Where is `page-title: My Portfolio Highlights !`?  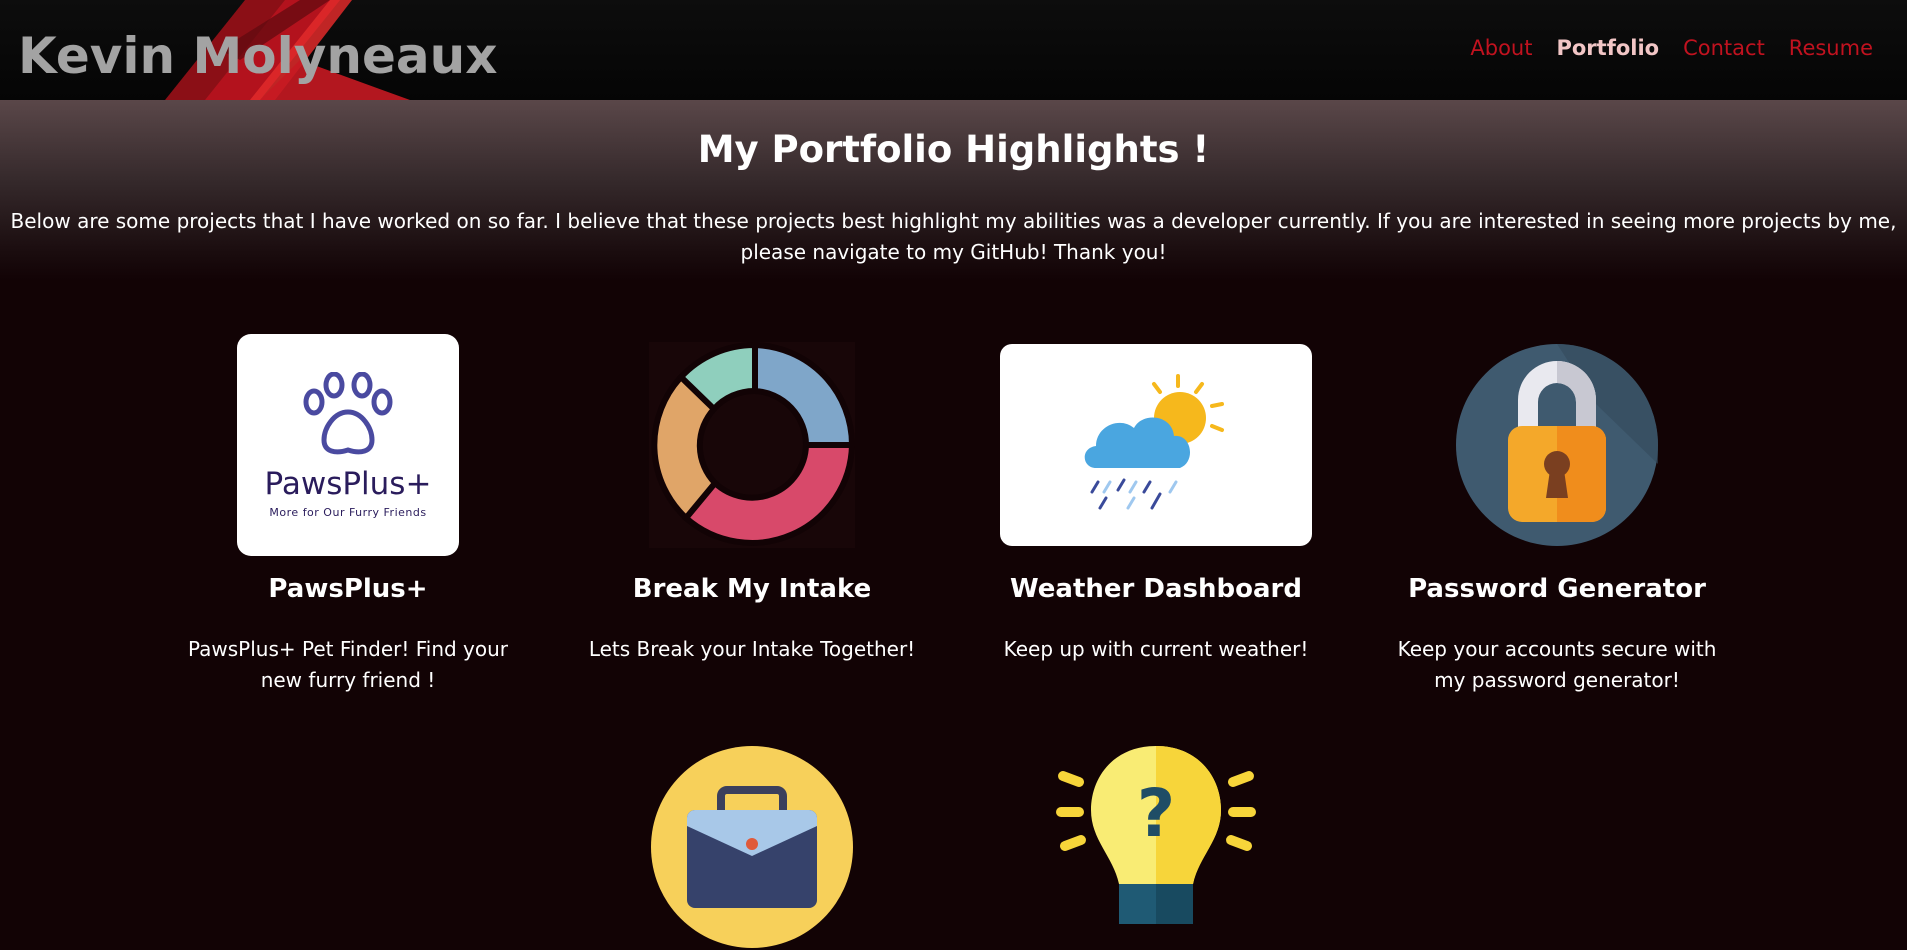 page-title: My Portfolio Highlights ! is located at coordinates (953, 149).